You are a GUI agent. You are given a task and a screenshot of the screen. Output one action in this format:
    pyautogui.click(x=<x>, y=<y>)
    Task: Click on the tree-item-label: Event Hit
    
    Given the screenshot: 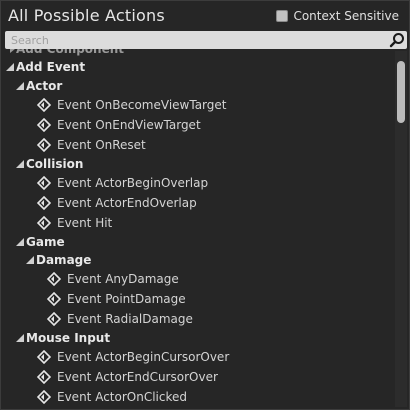 What is the action you would take?
    pyautogui.click(x=85, y=223)
    